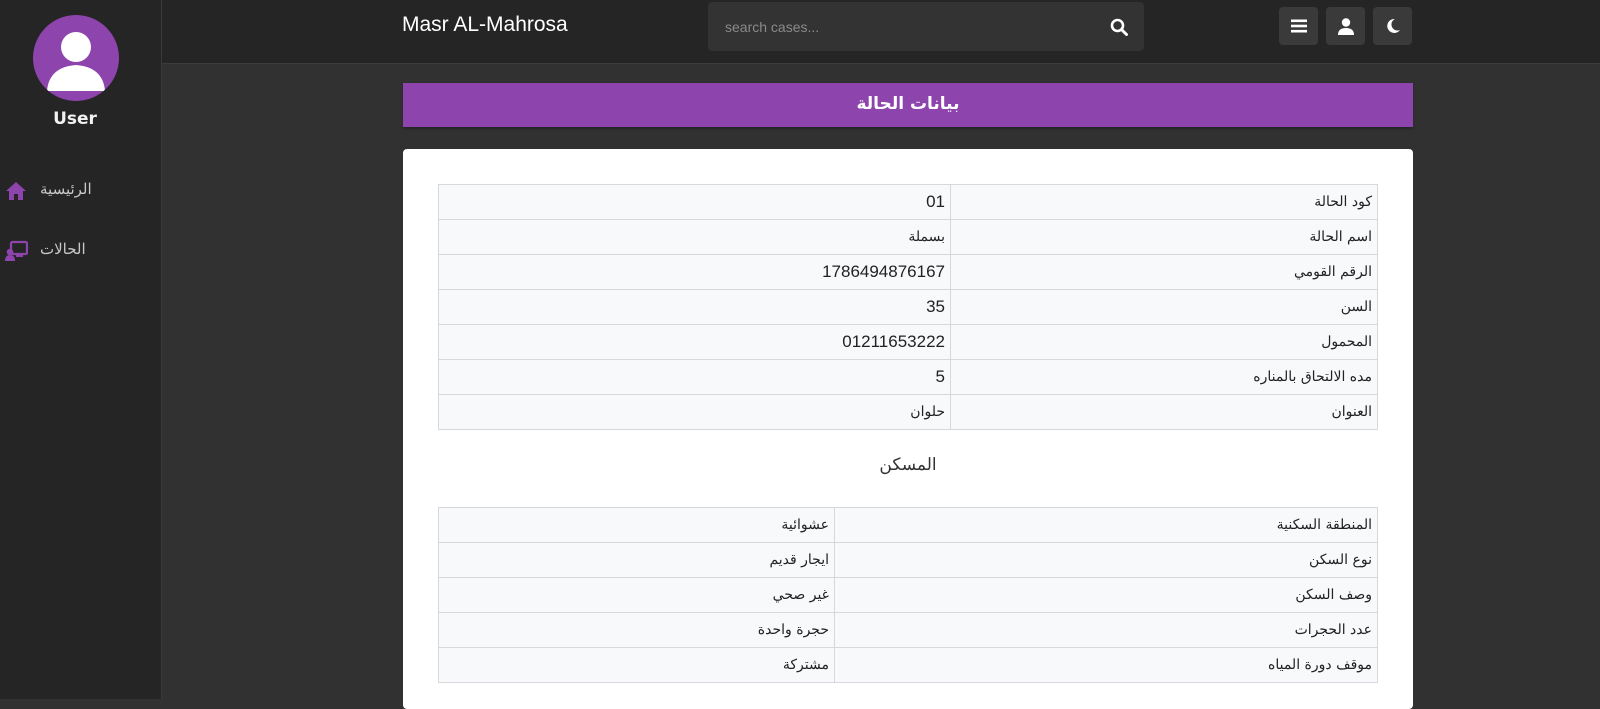 The width and height of the screenshot is (1600, 709). Describe the element at coordinates (1164, 377) in the screenshot. I see `enrollment-duration-label: مده الالتحاق بالمناره` at that location.